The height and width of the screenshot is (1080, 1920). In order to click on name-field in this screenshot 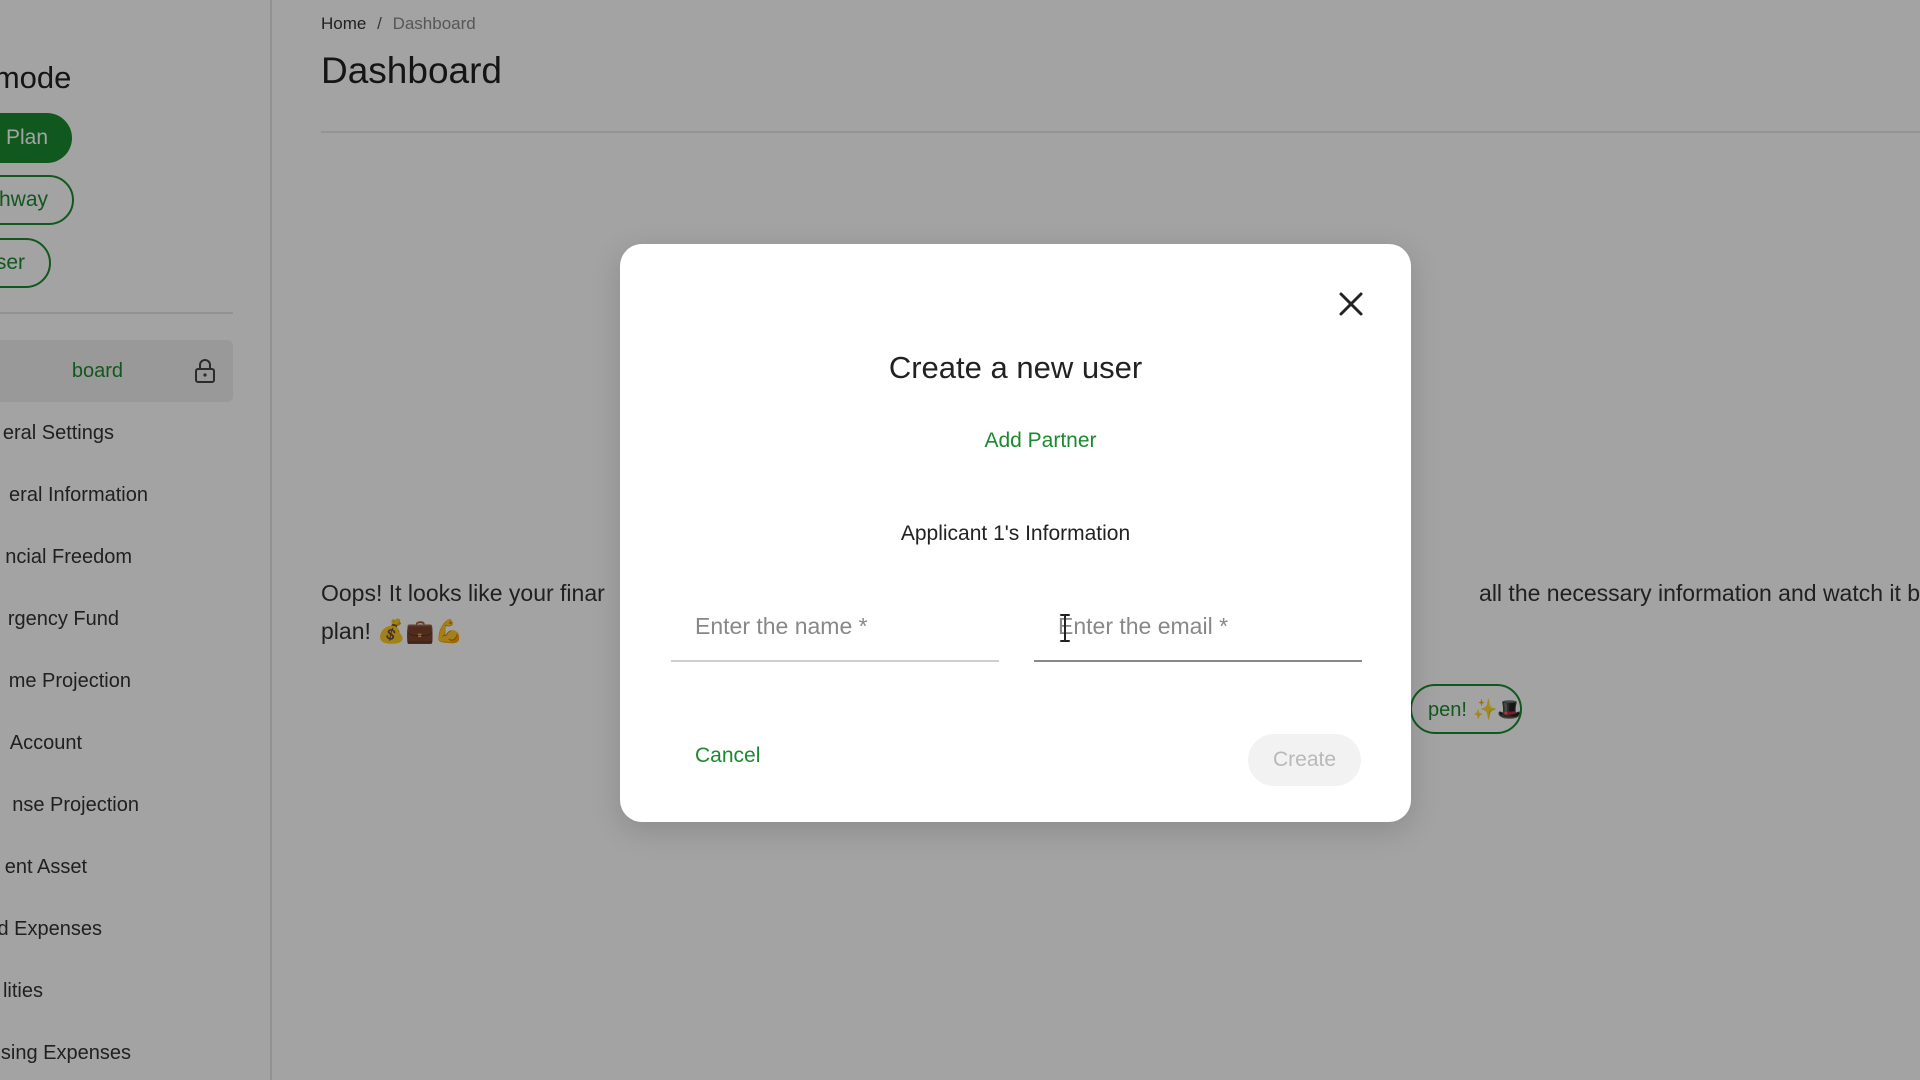, I will do `click(835, 627)`.